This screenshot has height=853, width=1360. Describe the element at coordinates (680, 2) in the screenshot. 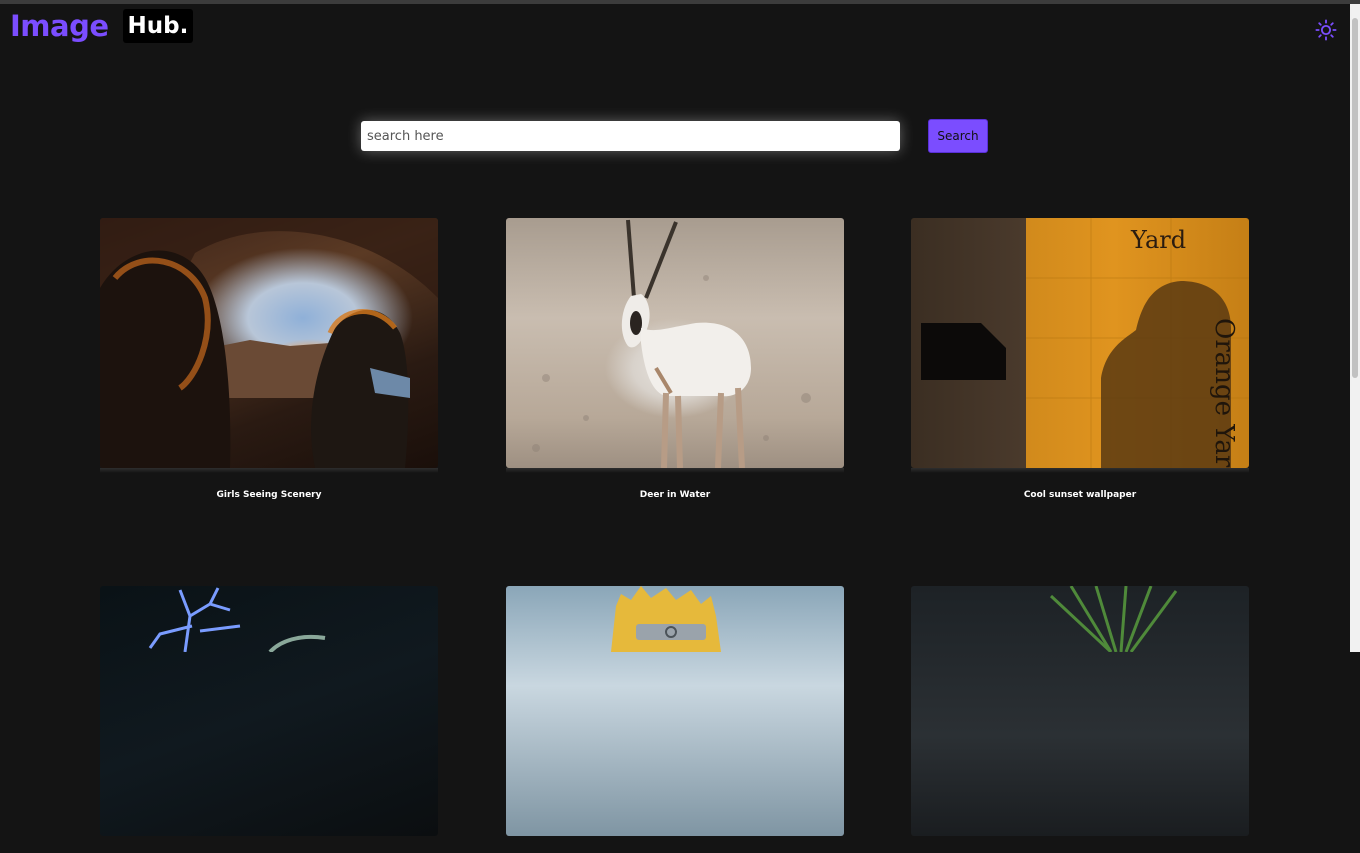

I see `window-top-border` at that location.